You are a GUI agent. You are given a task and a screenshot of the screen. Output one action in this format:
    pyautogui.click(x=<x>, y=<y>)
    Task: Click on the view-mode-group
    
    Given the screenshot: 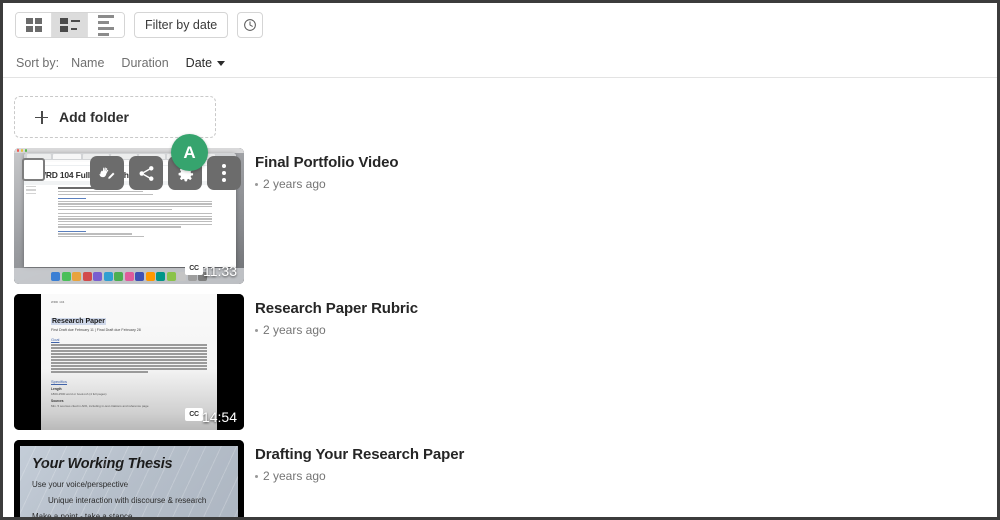 What is the action you would take?
    pyautogui.click(x=70, y=25)
    